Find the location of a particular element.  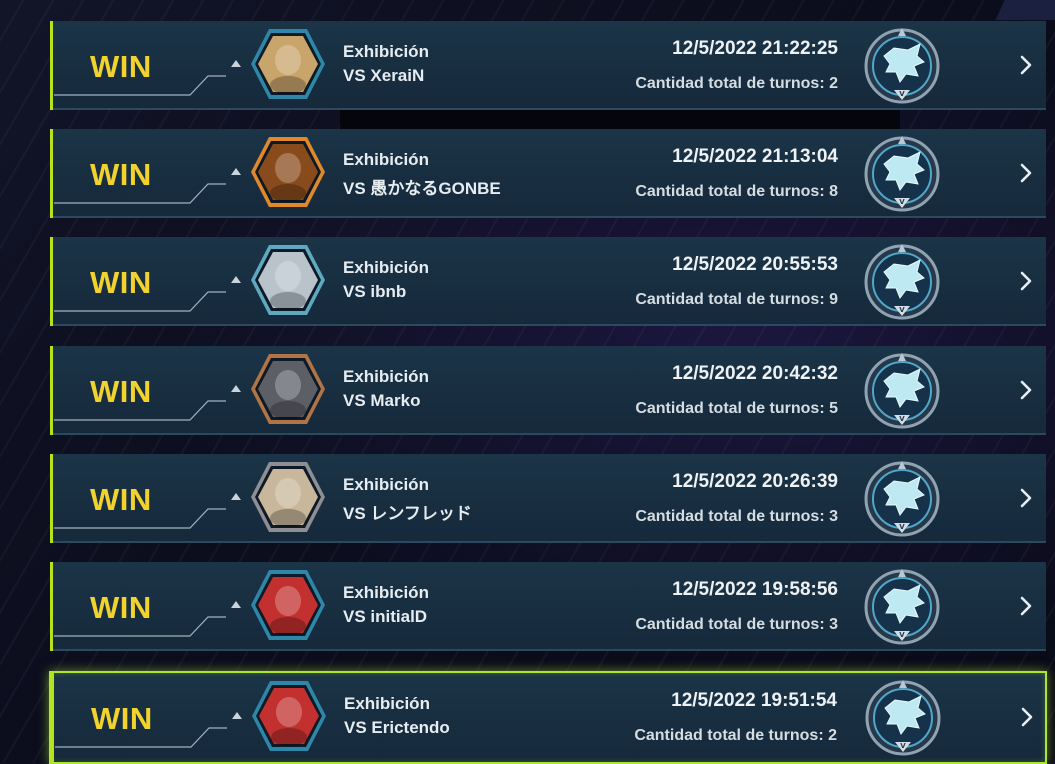

duel-datetime: 12/5/2022 21:22:25 is located at coordinates (755, 48).